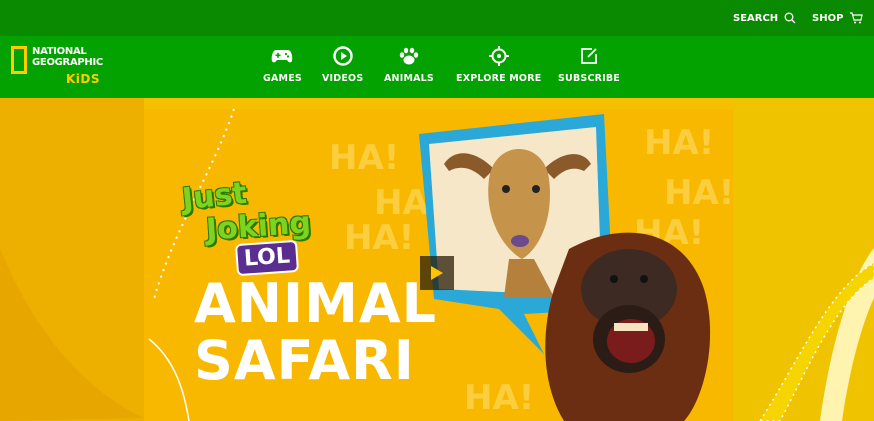 This screenshot has height=421, width=874. Describe the element at coordinates (498, 56) in the screenshot. I see `compass-icon` at that location.